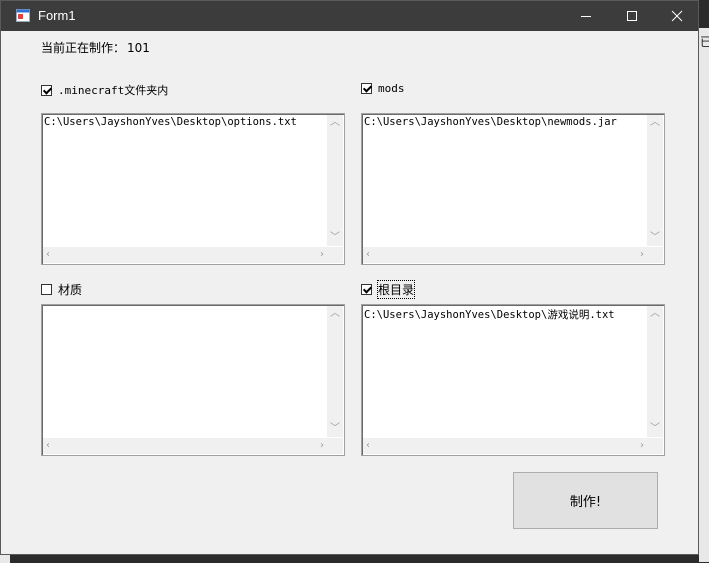  What do you see at coordinates (396, 289) in the screenshot?
I see `checkbox-root-label: 根目录` at bounding box center [396, 289].